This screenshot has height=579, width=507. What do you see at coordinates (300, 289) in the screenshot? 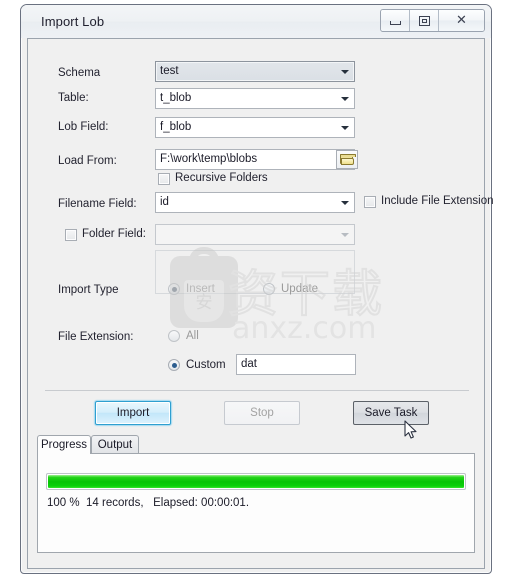
I see `import-type-option-update-label: Update` at bounding box center [300, 289].